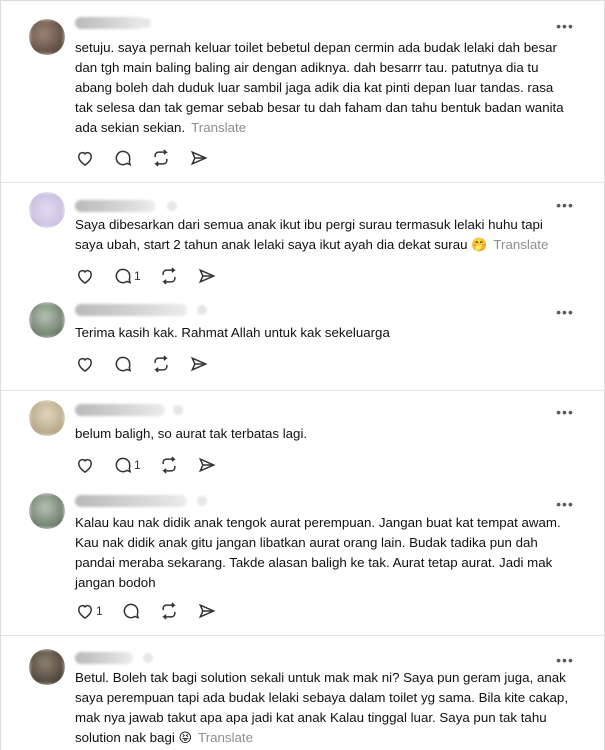 The height and width of the screenshot is (750, 605). What do you see at coordinates (120, 410) in the screenshot?
I see `username: aisyahnadzirah` at bounding box center [120, 410].